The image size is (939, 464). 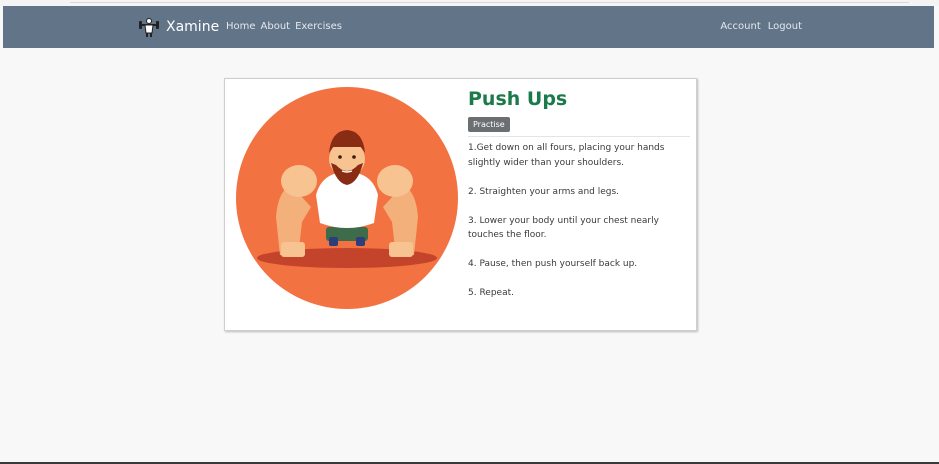 What do you see at coordinates (489, 2) in the screenshot?
I see `address-line` at bounding box center [489, 2].